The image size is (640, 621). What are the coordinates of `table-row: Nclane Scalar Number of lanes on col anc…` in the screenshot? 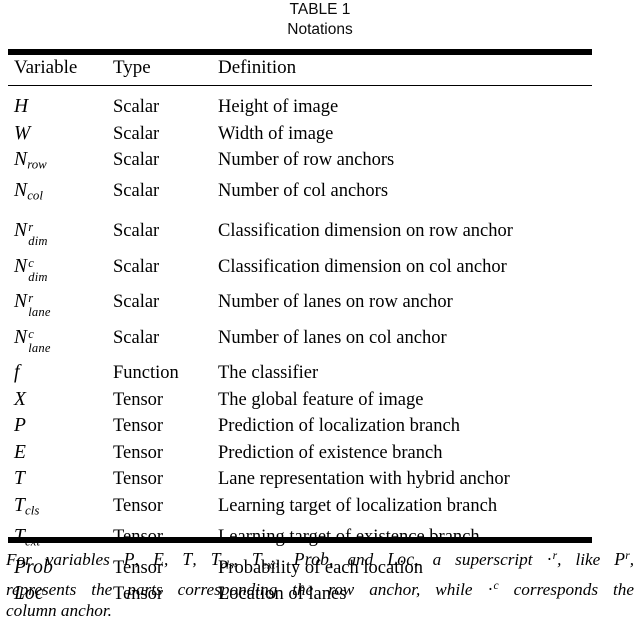 It's located at (300, 334).